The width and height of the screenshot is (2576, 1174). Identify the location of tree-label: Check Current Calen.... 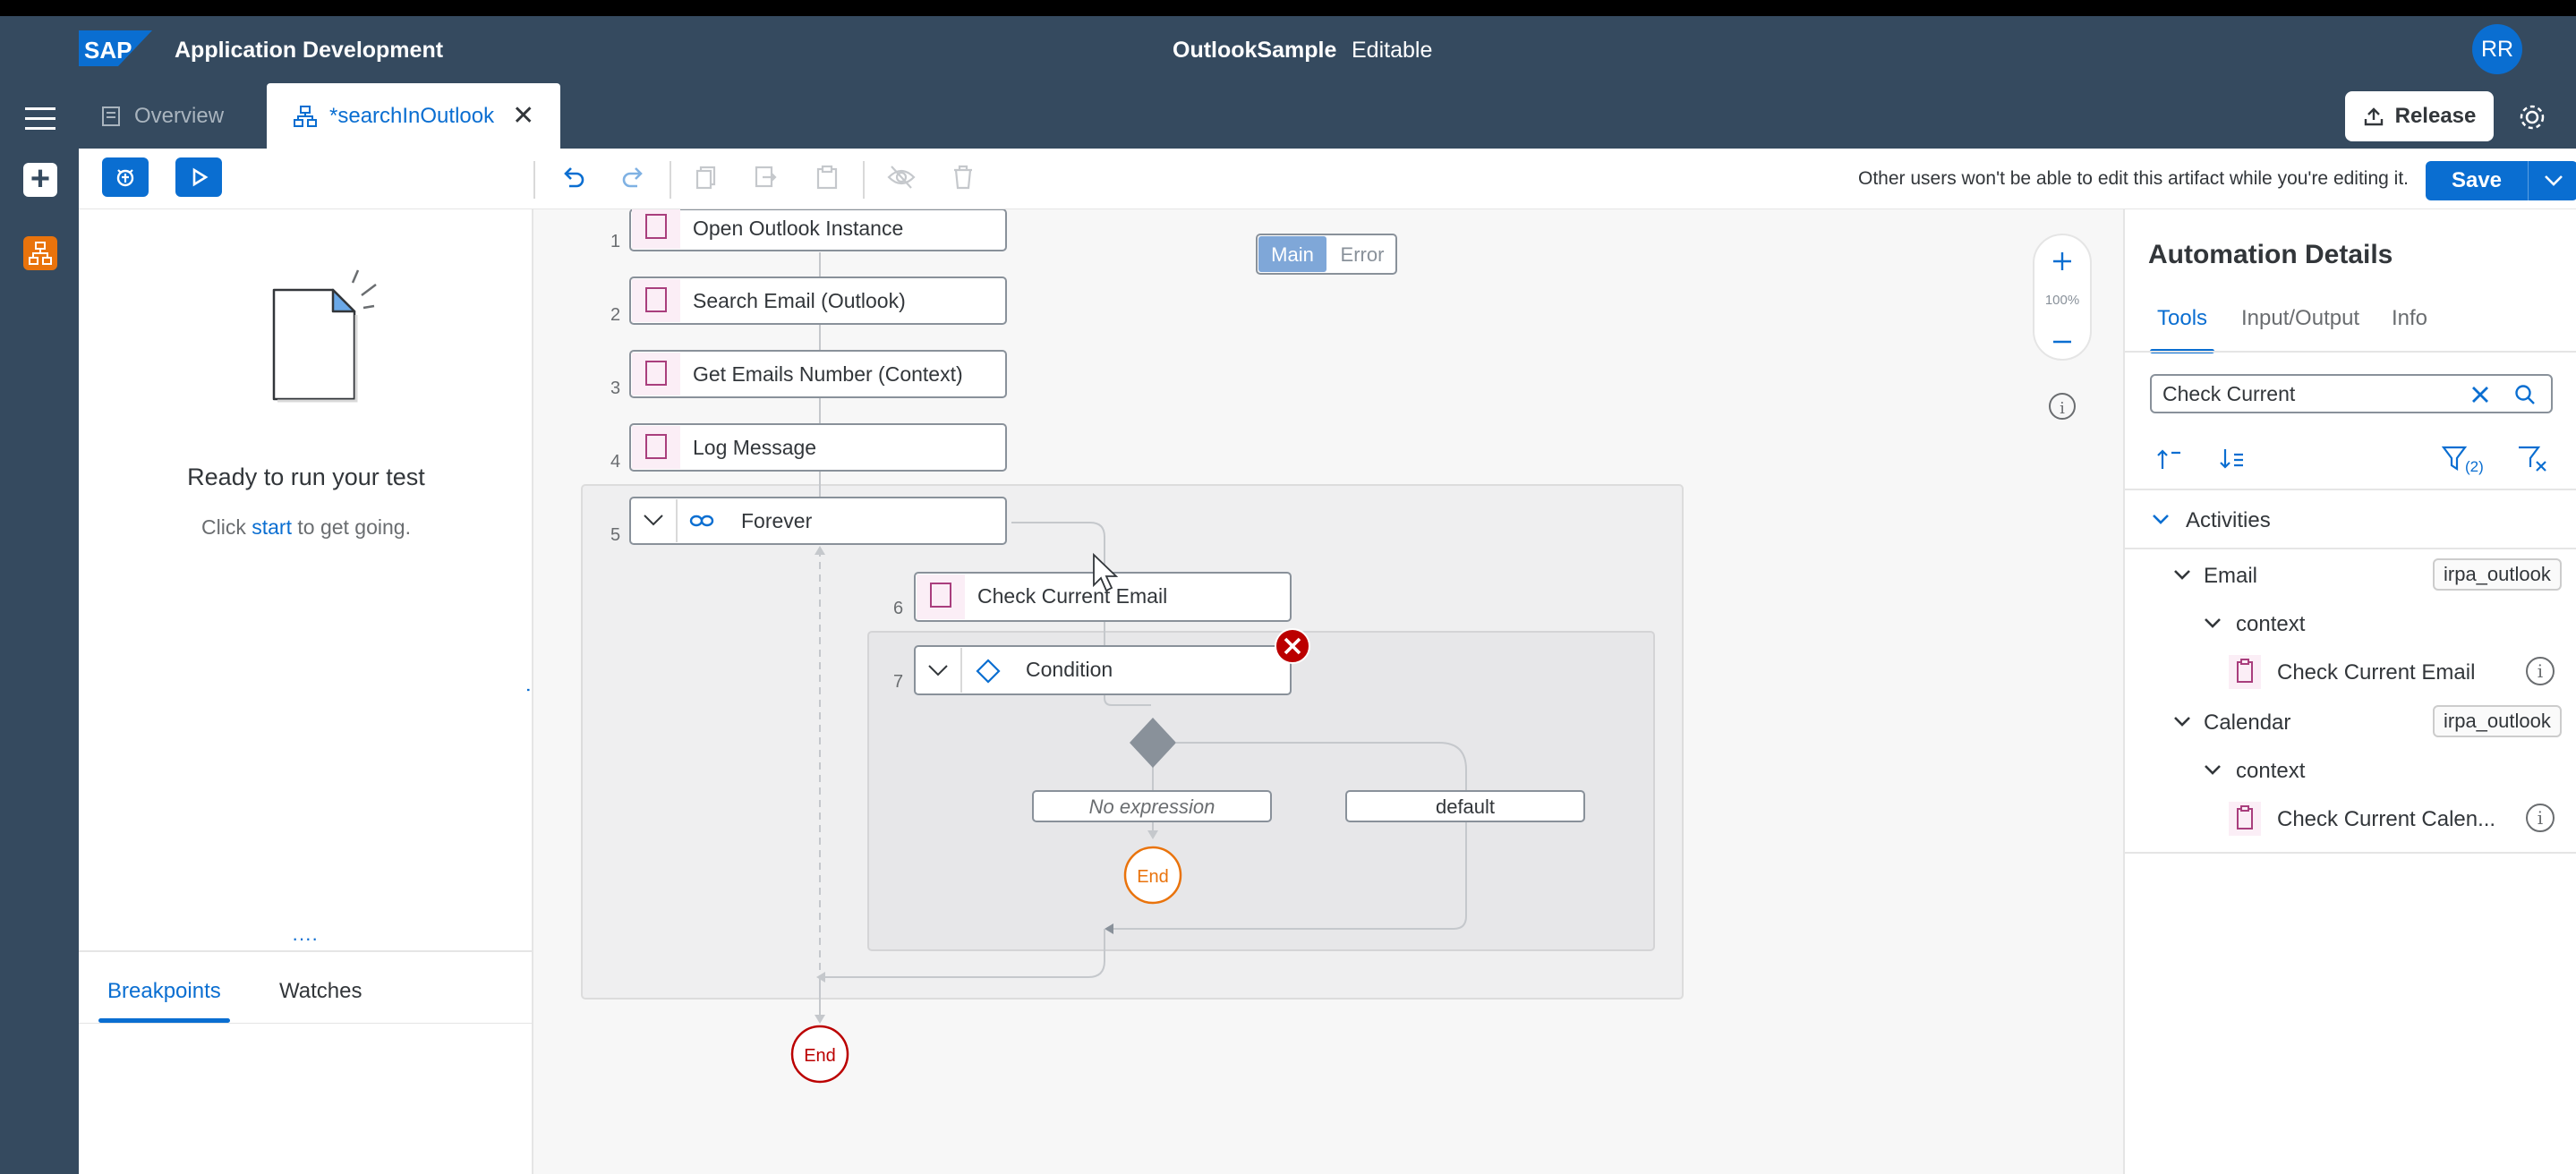
(2386, 819).